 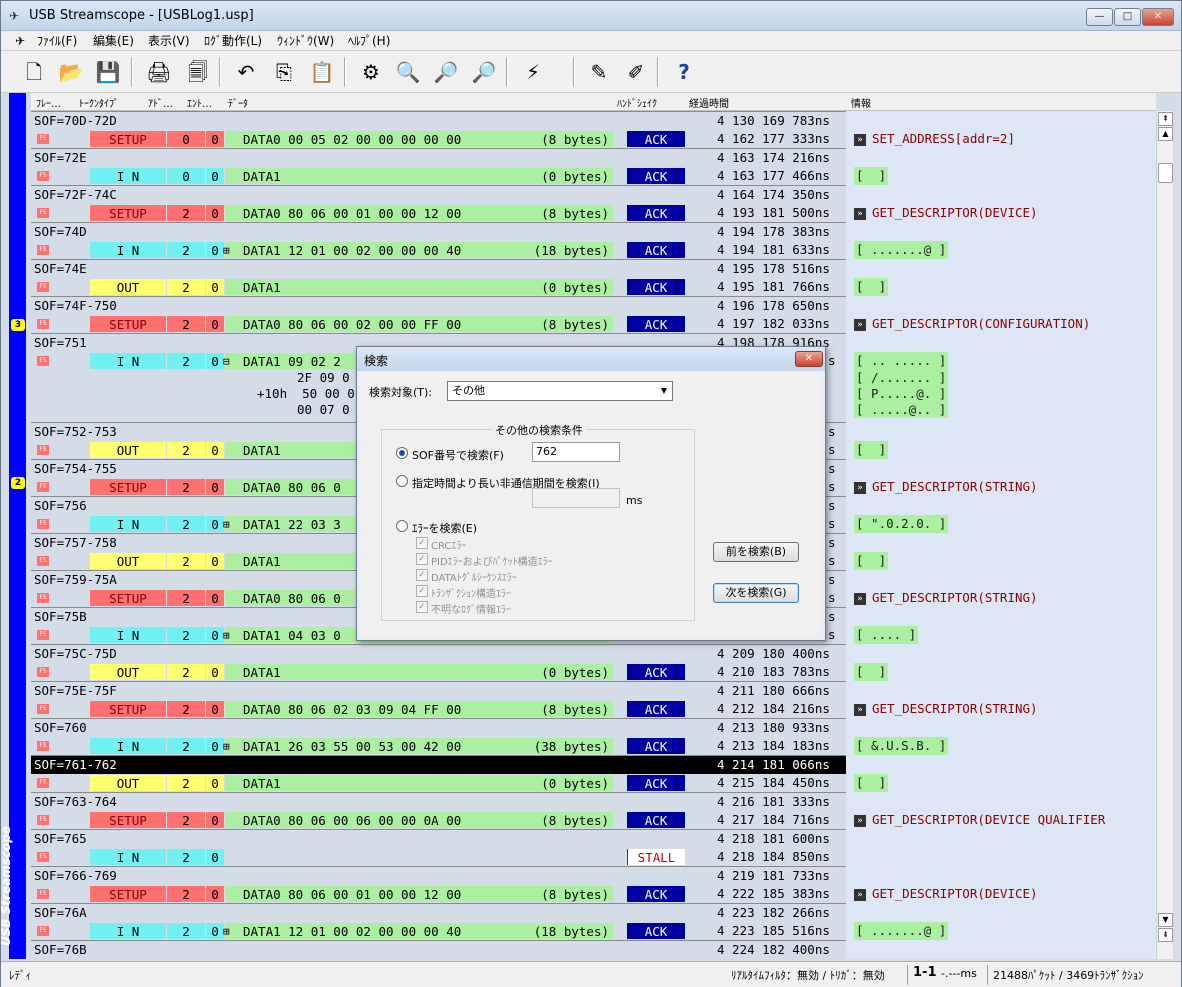 I want to click on undo-icon: ↶, so click(x=246, y=72).